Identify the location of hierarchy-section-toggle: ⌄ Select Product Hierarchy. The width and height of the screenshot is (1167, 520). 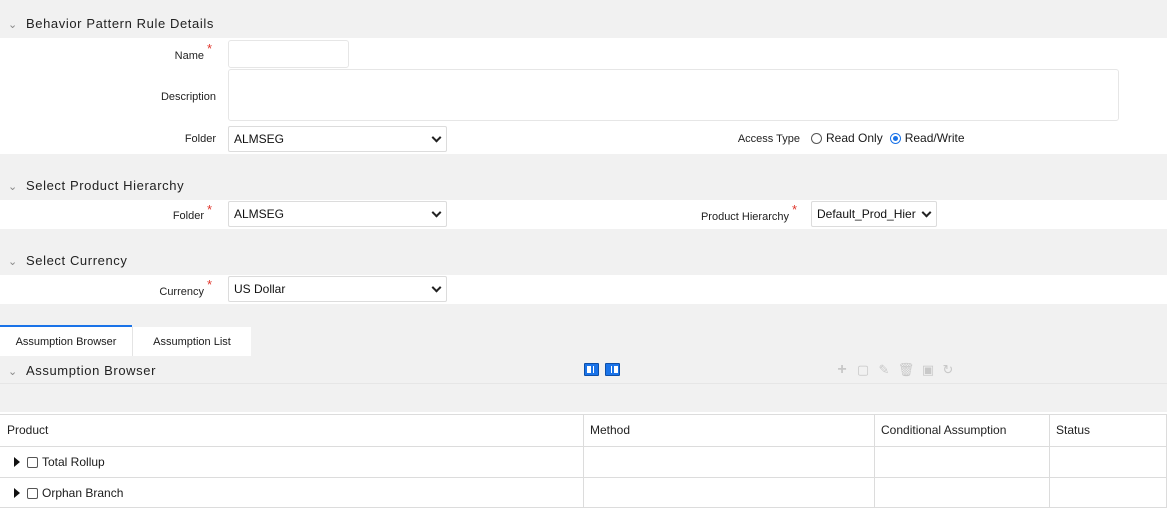
(96, 185).